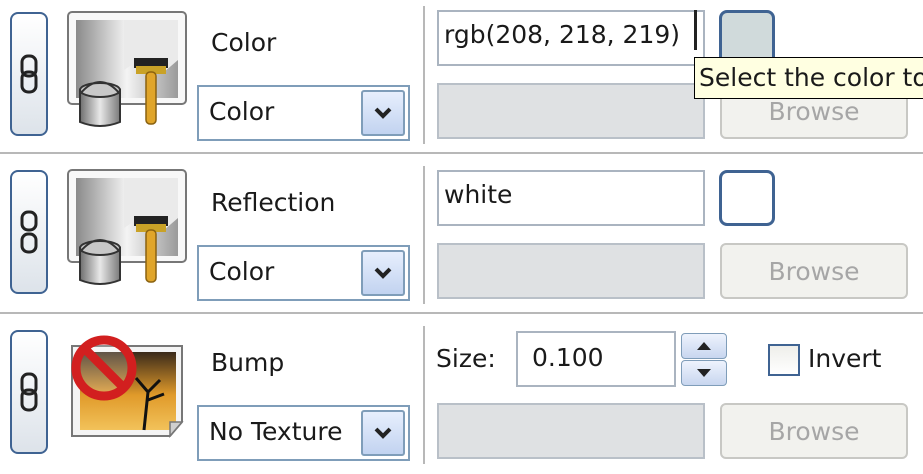 This screenshot has width=923, height=474. I want to click on broken-chain-icon, so click(29, 232).